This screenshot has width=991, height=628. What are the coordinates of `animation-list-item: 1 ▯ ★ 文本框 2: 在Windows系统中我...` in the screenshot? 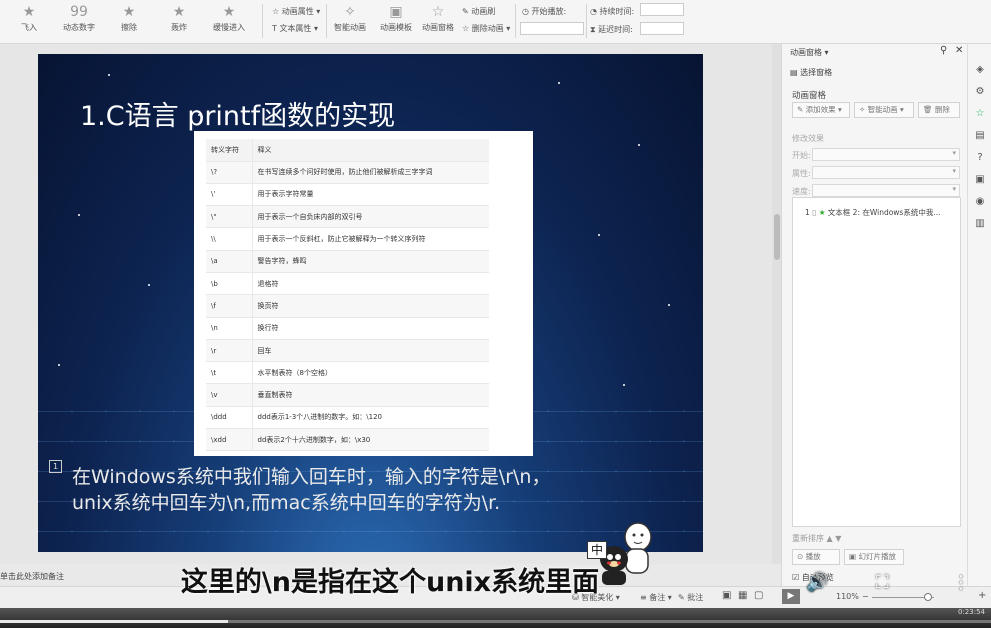 It's located at (873, 212).